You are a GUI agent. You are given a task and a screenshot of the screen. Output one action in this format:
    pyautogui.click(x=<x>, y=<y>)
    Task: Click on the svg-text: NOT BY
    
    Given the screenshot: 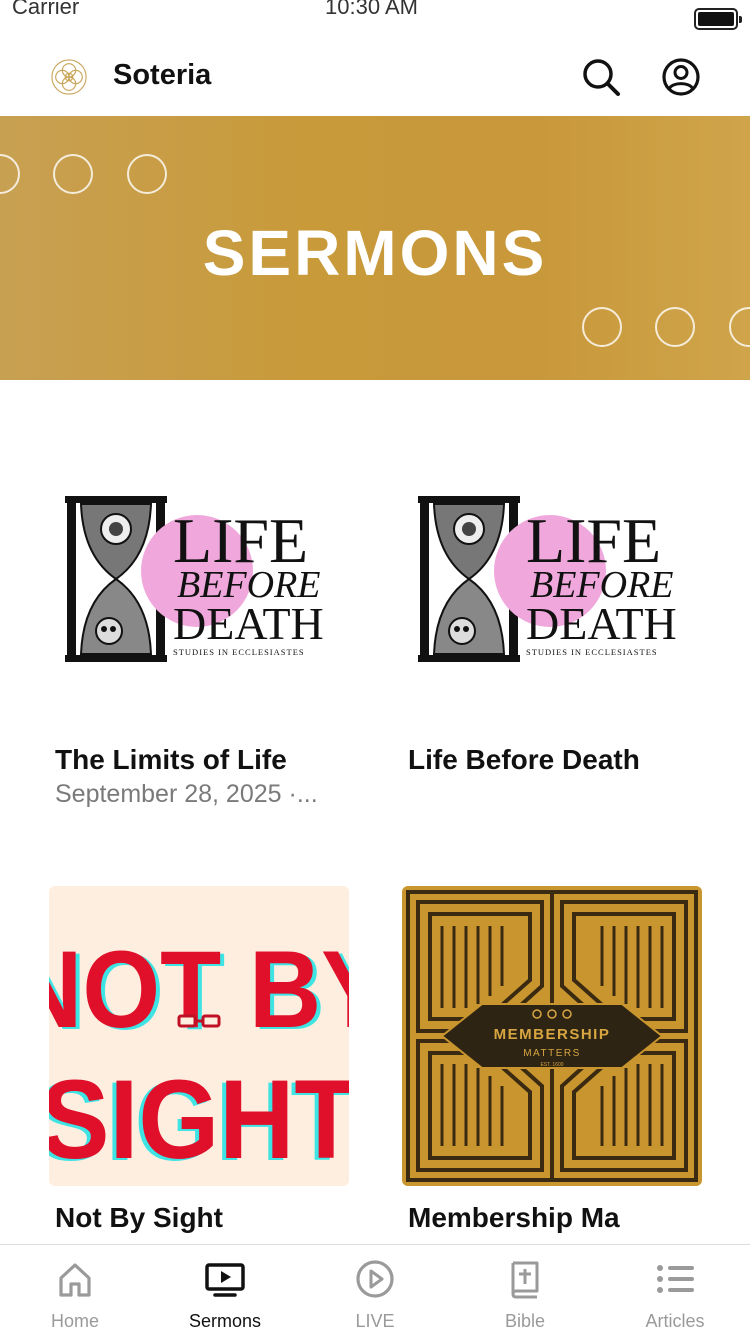 What is the action you would take?
    pyautogui.click(x=199, y=989)
    